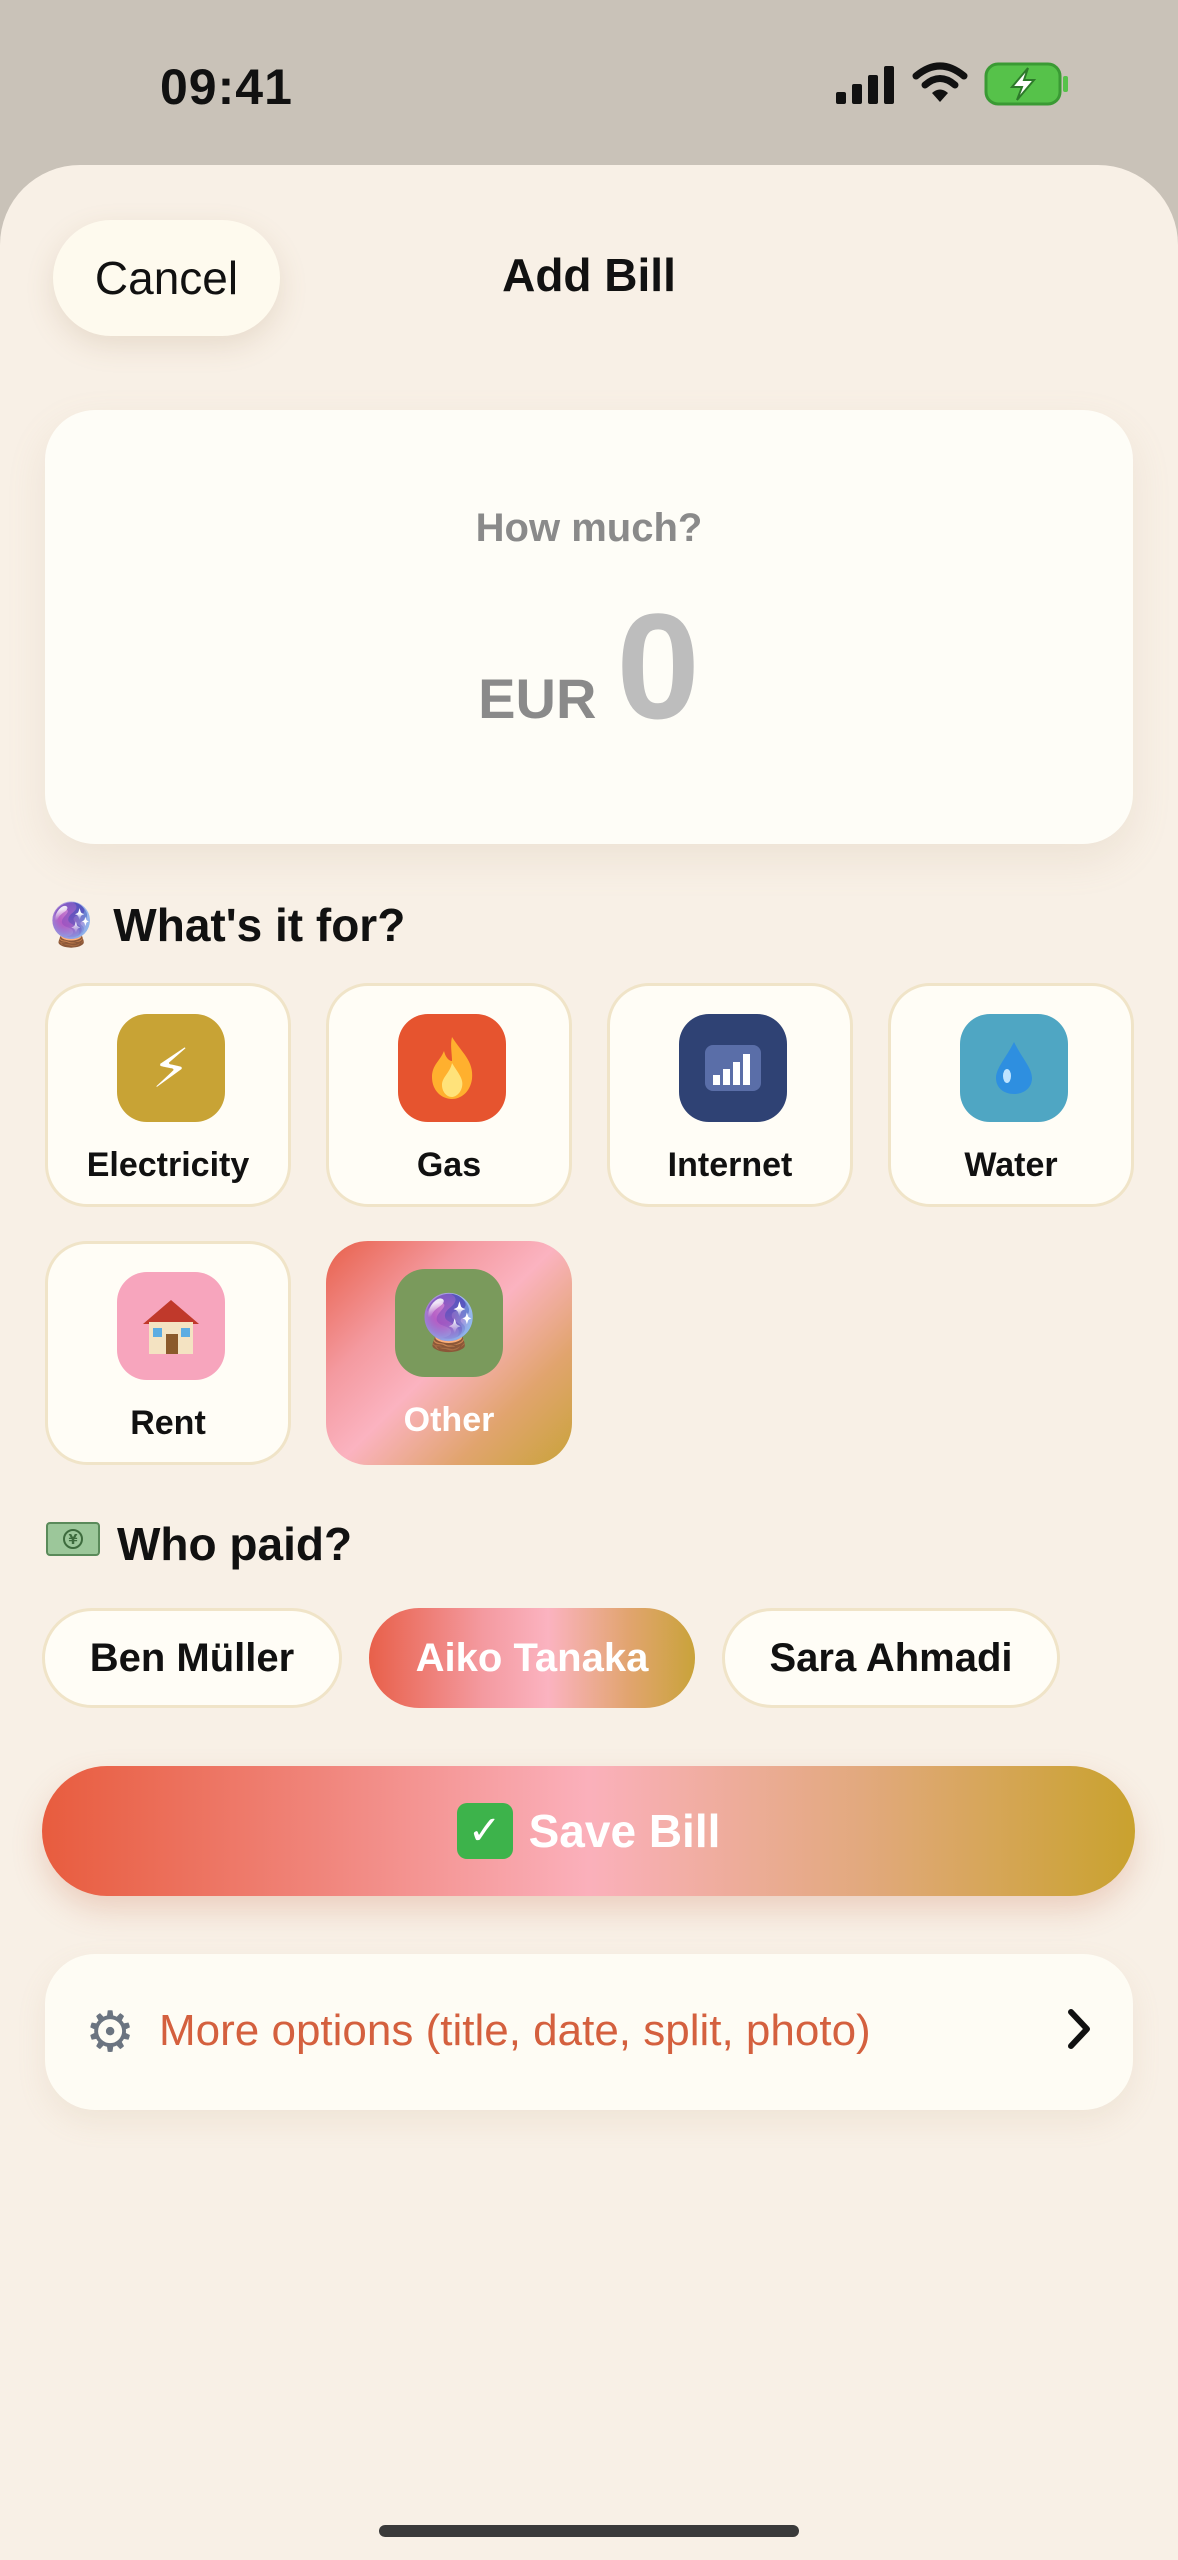 Image resolution: width=1178 pixels, height=2560 pixels. Describe the element at coordinates (532, 1658) in the screenshot. I see `payer-aiko-tanaka: Aiko Tanaka` at that location.